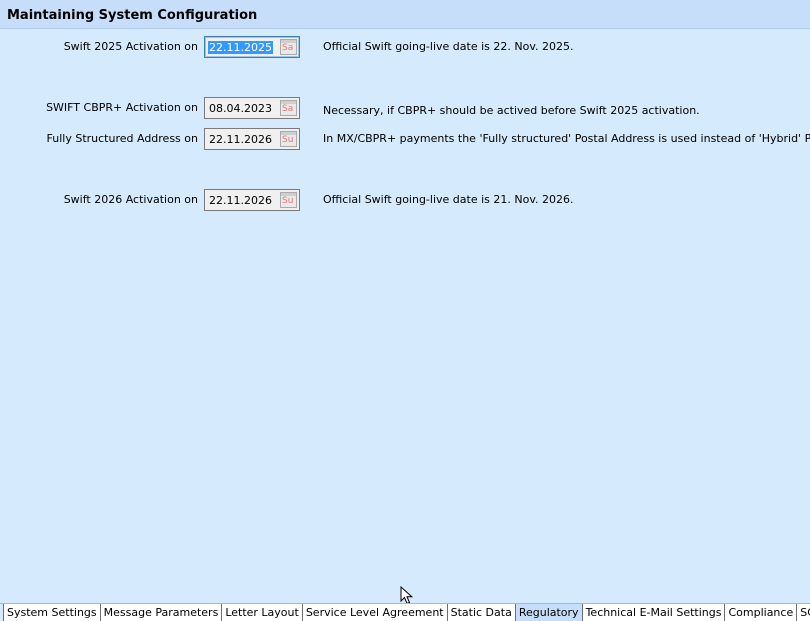 This screenshot has height=621, width=810. Describe the element at coordinates (374, 612) in the screenshot. I see `tab-service-level-agreement: Service Level Agreement` at that location.